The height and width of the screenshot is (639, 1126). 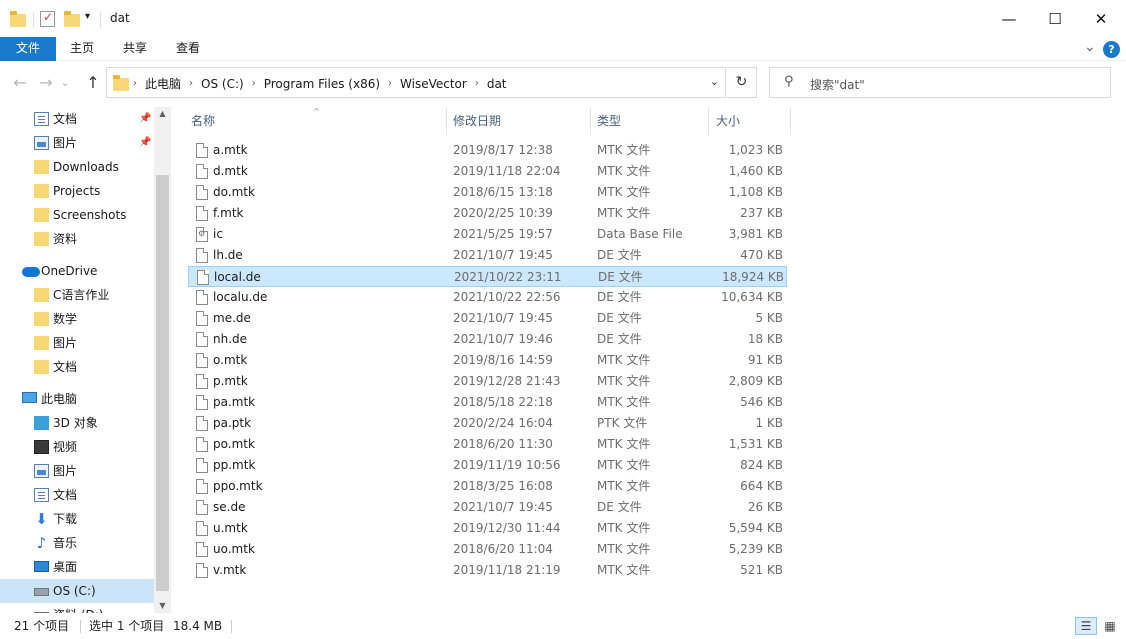 What do you see at coordinates (222, 84) in the screenshot?
I see `breadcrumb-os-c: OS (C:)` at bounding box center [222, 84].